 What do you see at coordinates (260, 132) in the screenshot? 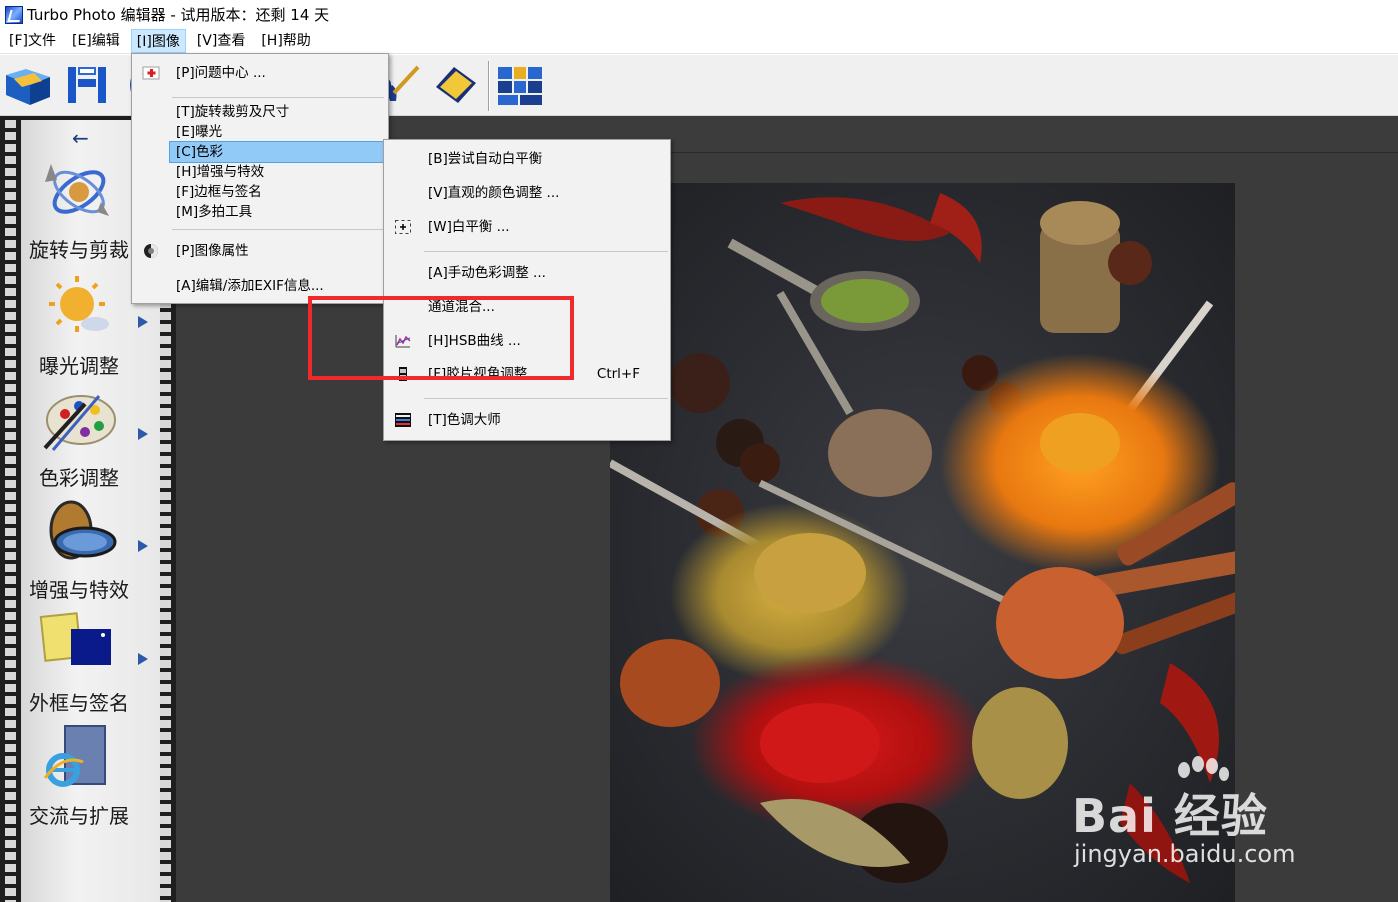
I see `menu-item-exposure: [E]曝光` at bounding box center [260, 132].